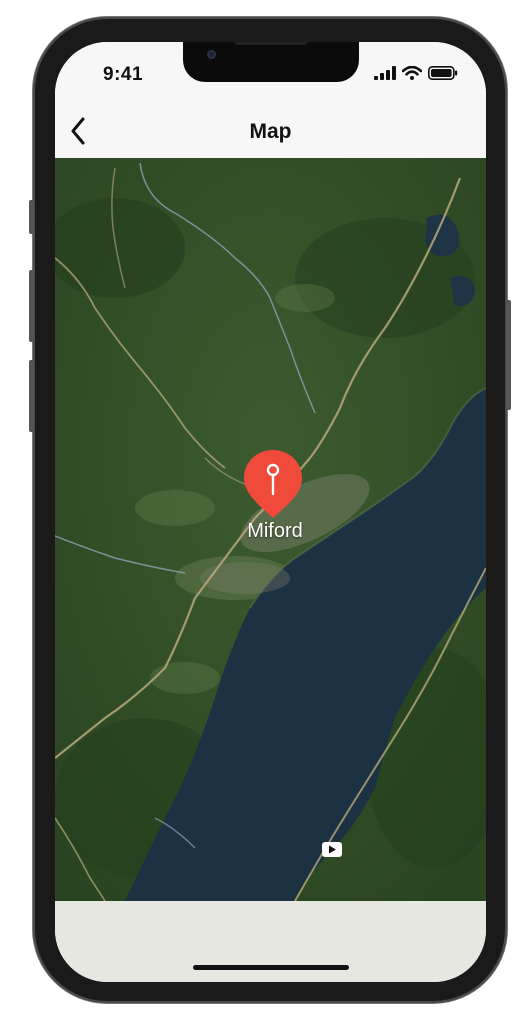 This screenshot has width=512, height=1024. I want to click on silent-switch, so click(31, 217).